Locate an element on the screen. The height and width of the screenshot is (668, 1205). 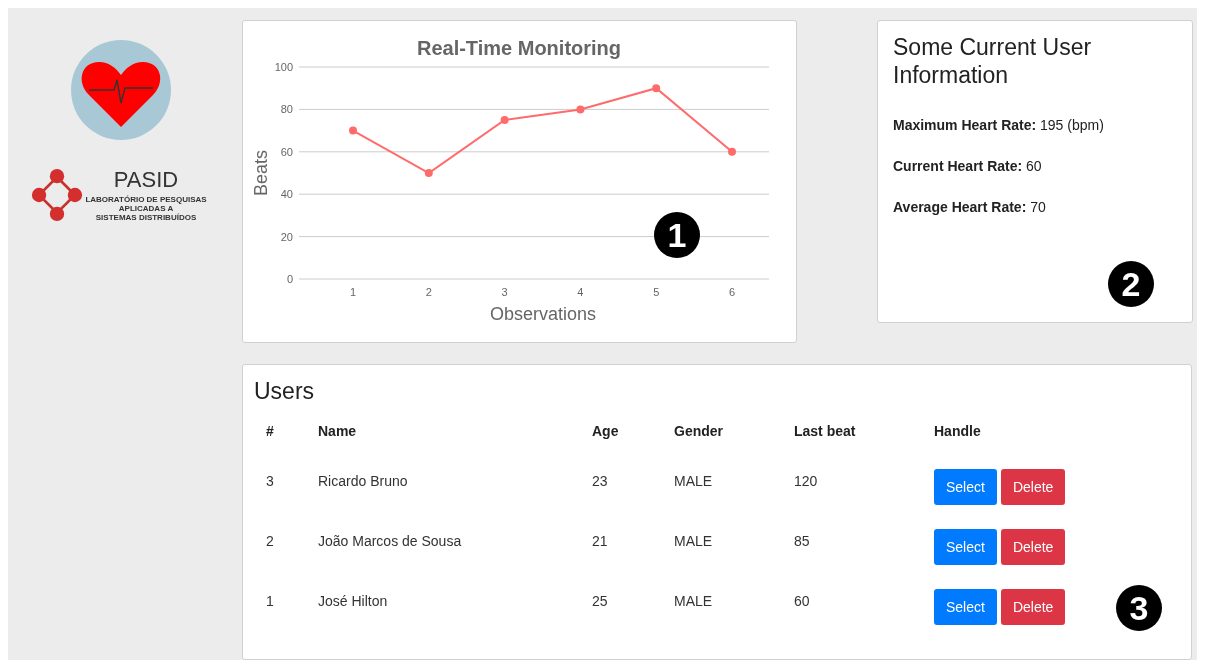
table-cell-text: 1 is located at coordinates (270, 601).